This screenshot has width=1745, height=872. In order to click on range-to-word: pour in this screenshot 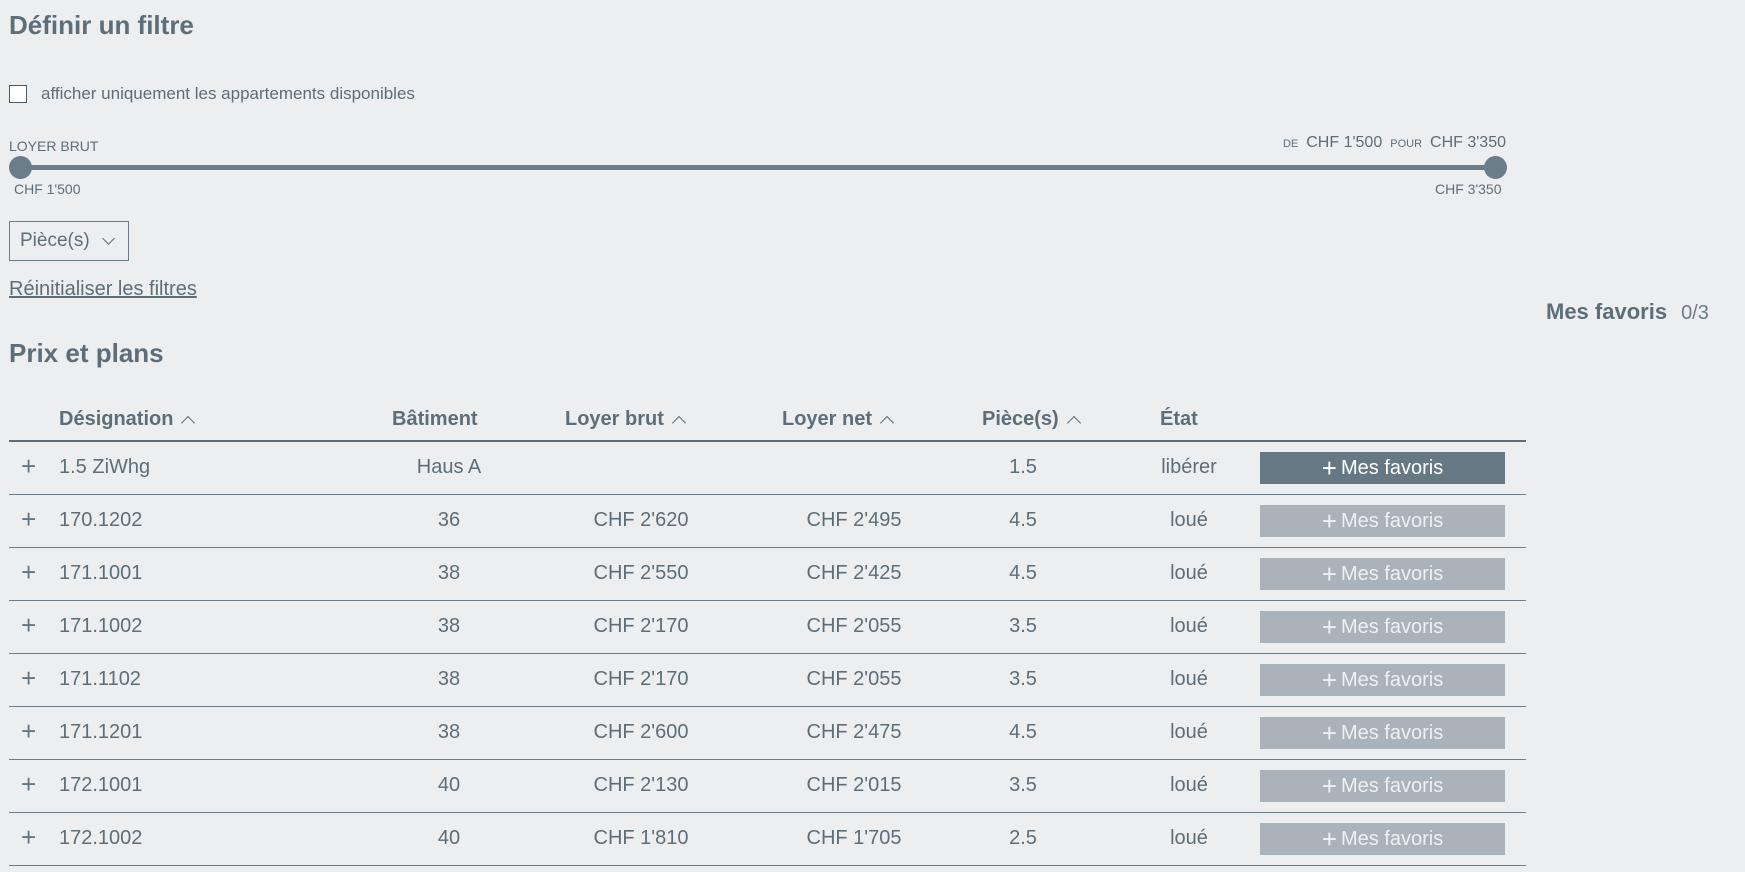, I will do `click(1406, 144)`.